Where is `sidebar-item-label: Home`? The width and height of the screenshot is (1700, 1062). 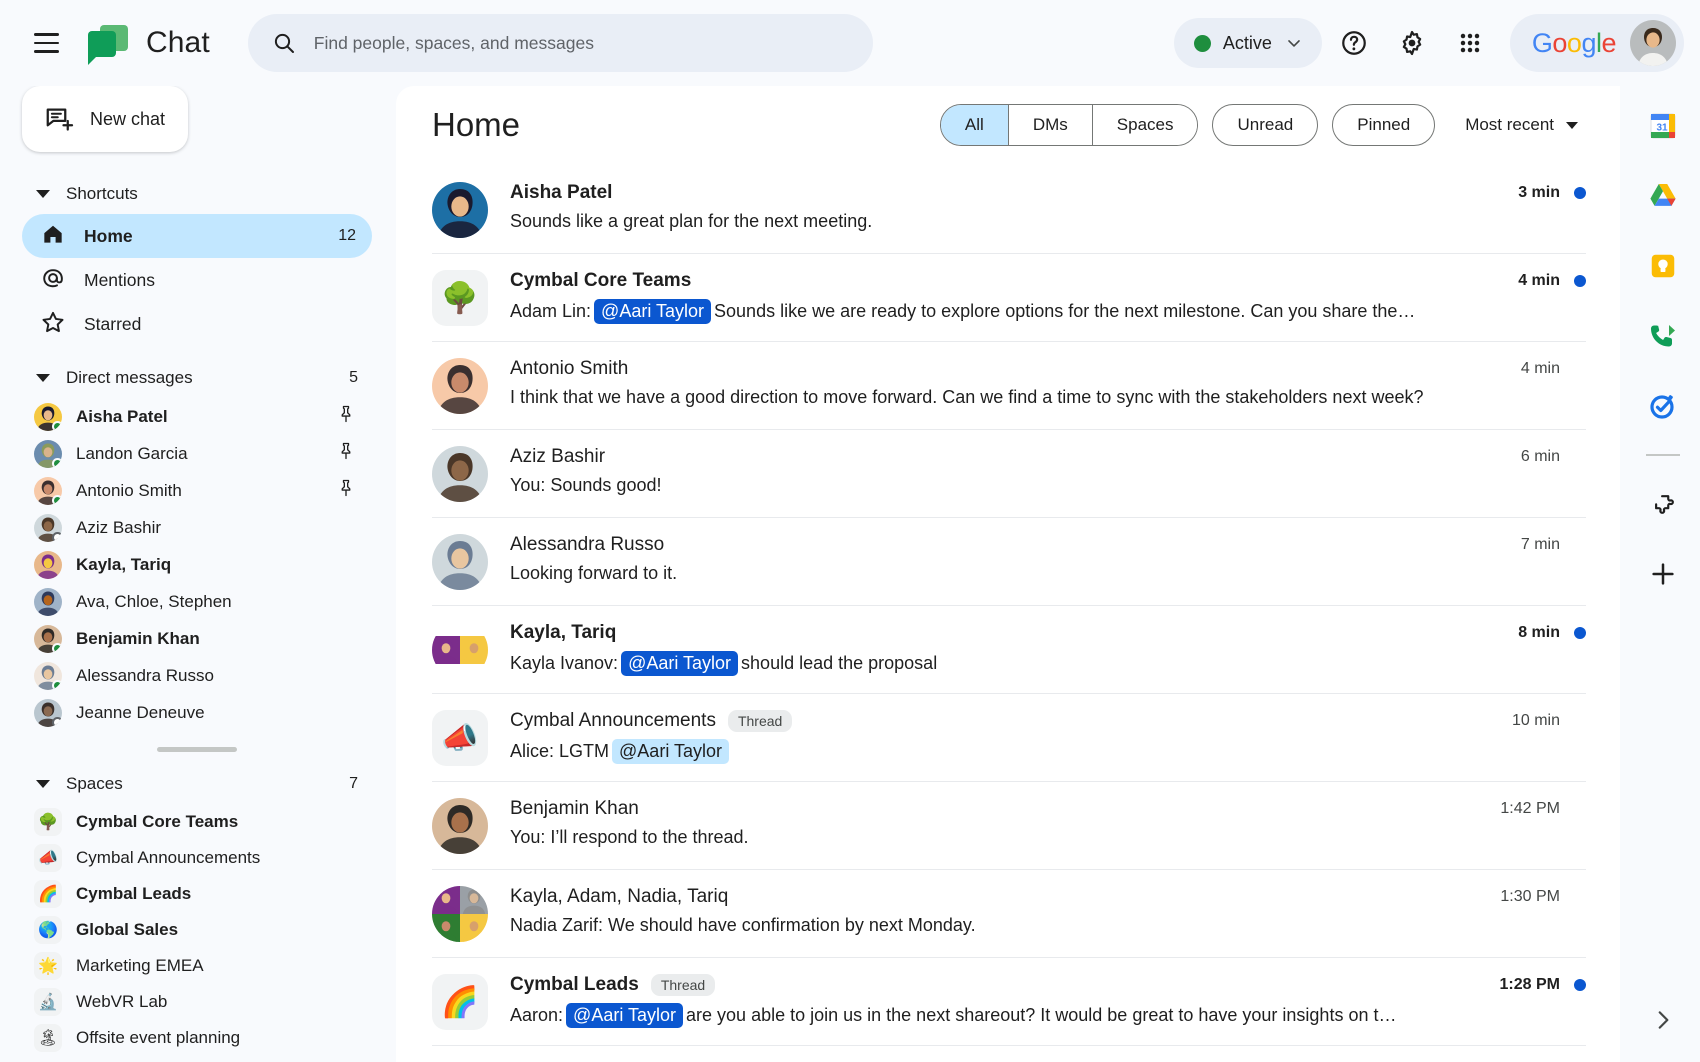 sidebar-item-label: Home is located at coordinates (108, 235).